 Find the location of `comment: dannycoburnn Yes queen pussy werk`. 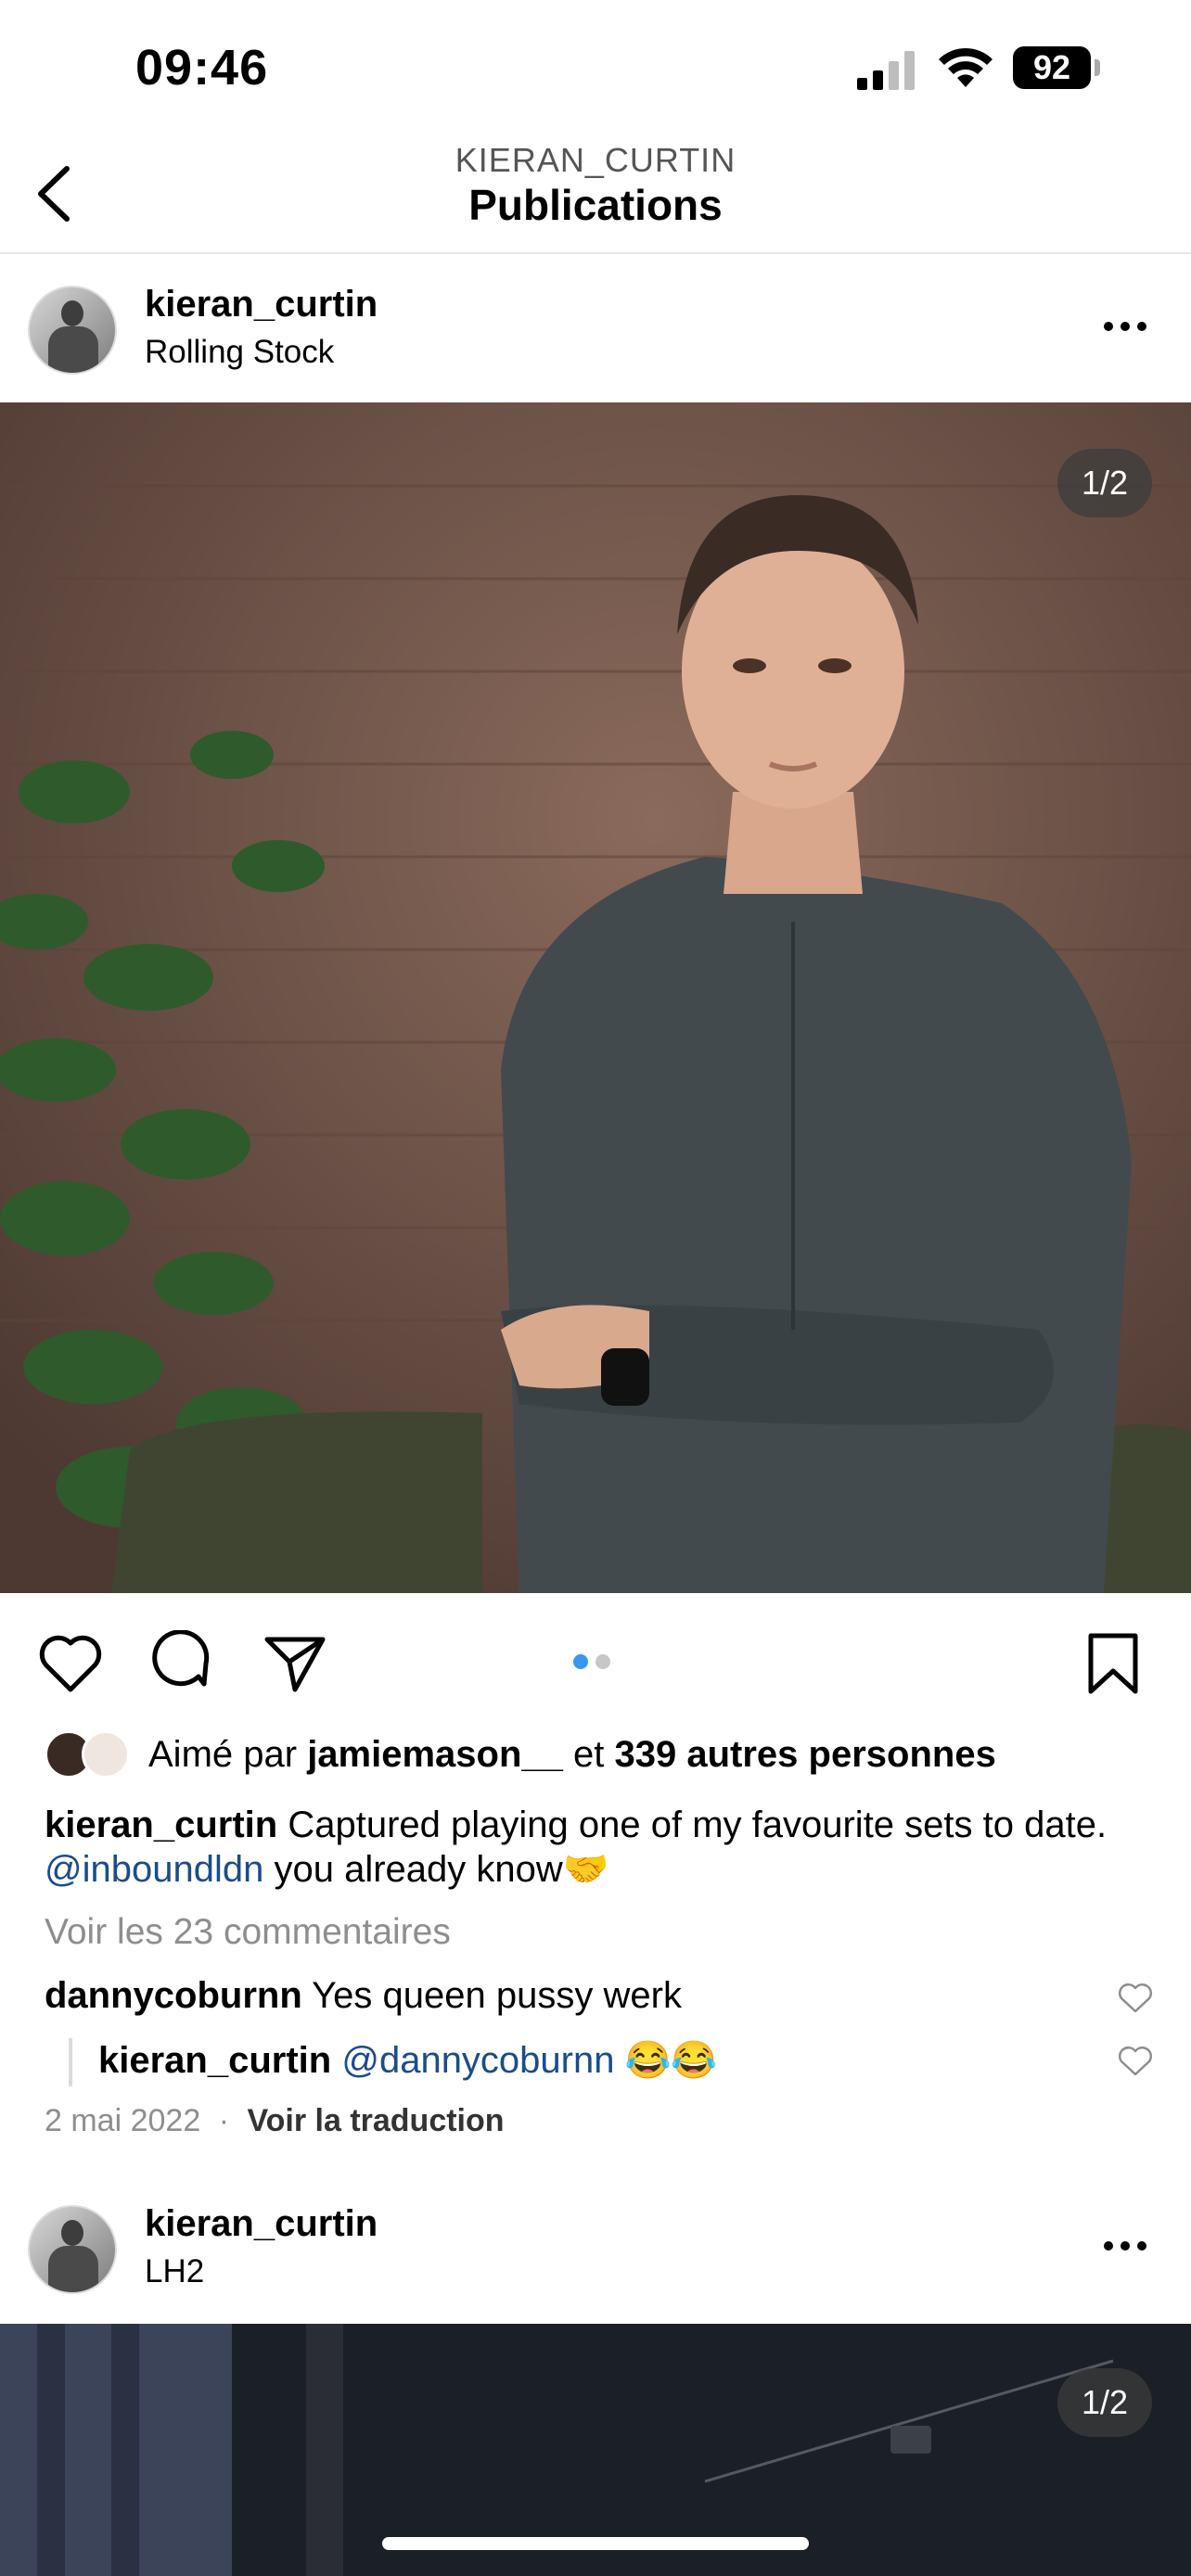

comment: dannycoburnn Yes queen pussy werk is located at coordinates (363, 1996).